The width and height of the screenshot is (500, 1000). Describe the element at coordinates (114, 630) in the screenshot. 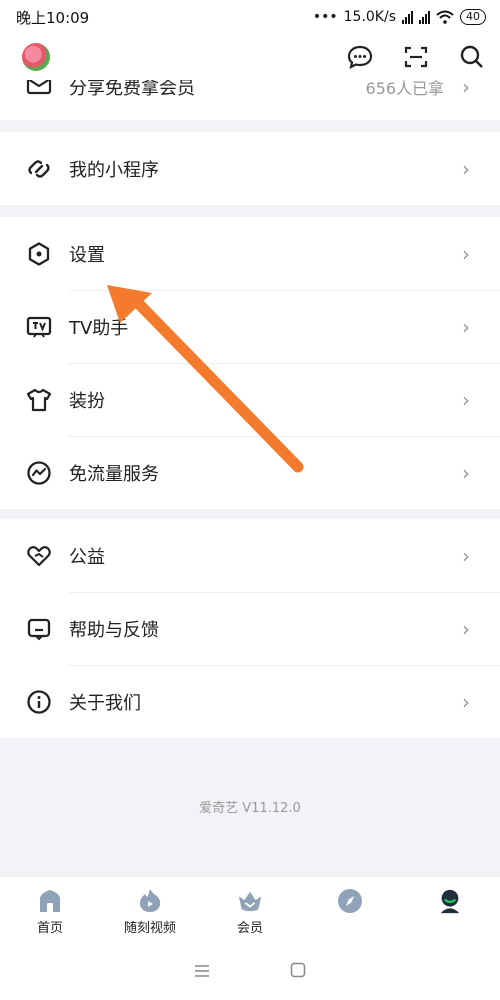

I see `menu-item-label: 帮助与反馈` at that location.